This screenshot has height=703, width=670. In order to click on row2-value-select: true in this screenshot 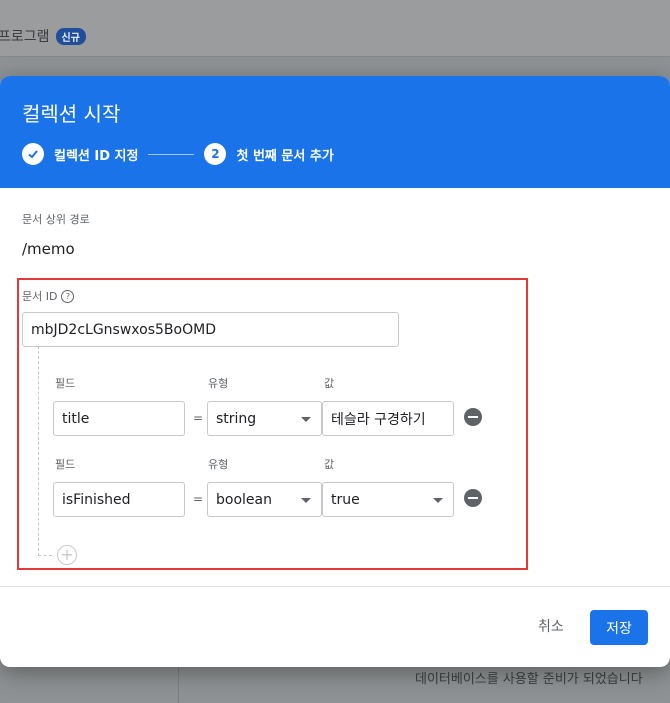, I will do `click(388, 499)`.